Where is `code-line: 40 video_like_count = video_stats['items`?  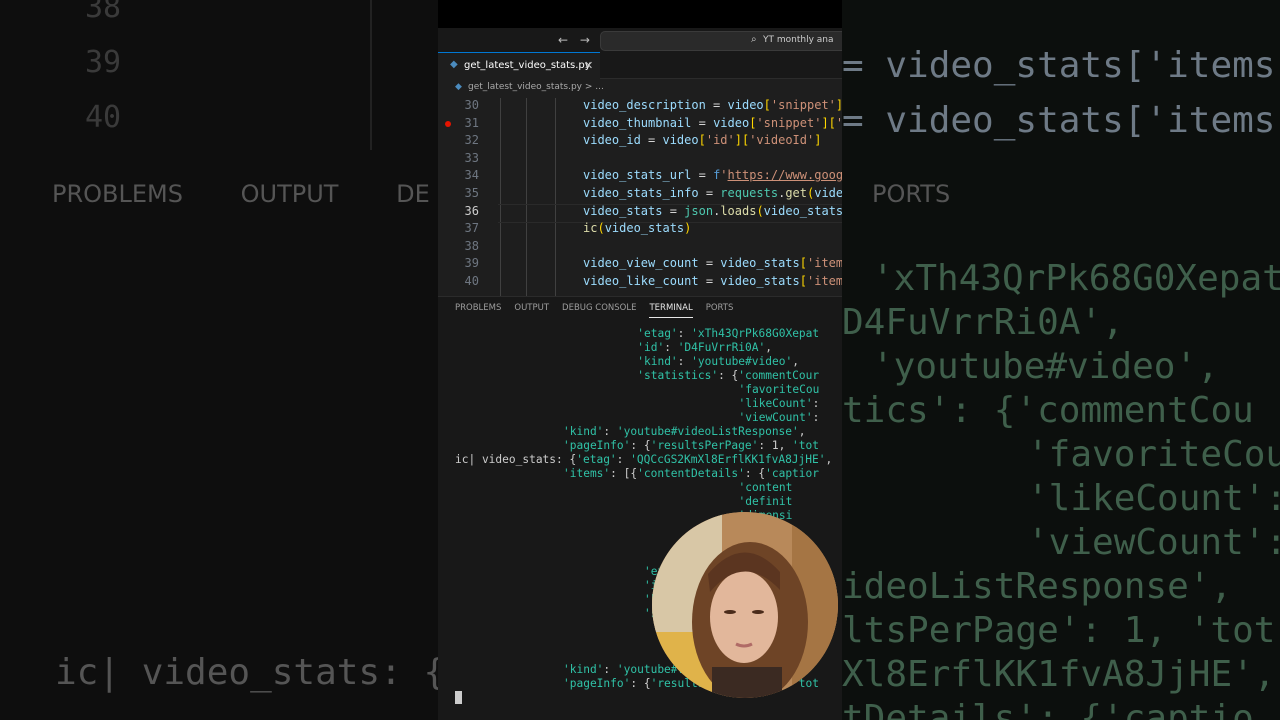
code-line: 40 video_like_count = video_stats['items is located at coordinates (640, 283).